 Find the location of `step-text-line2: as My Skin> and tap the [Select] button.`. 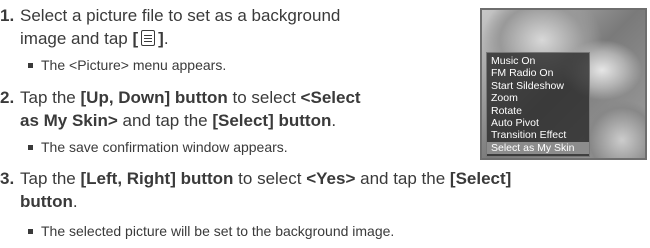

step-text-line2: as My Skin> and tap the [Select] button. is located at coordinates (178, 120).